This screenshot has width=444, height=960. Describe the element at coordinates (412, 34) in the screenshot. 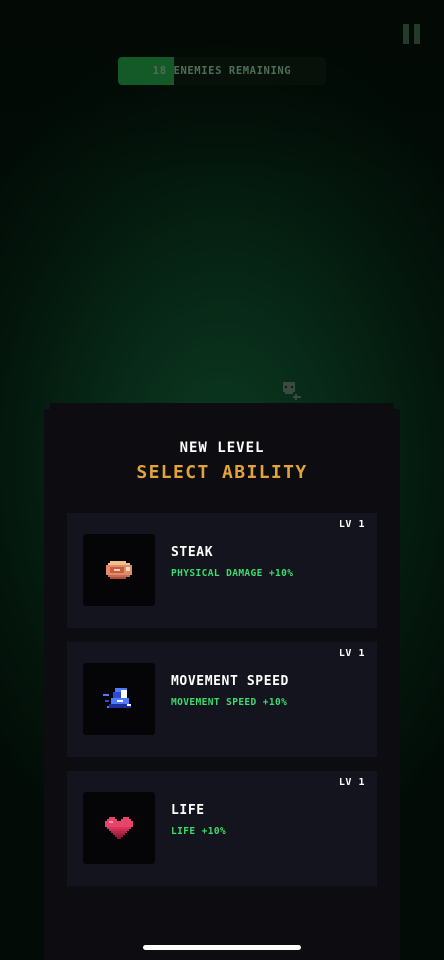

I see `pause-button` at that location.